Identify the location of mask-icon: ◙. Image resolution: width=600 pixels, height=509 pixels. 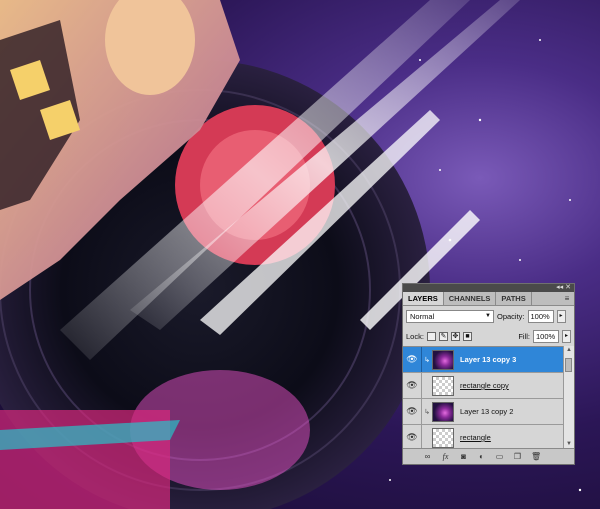
(463, 456).